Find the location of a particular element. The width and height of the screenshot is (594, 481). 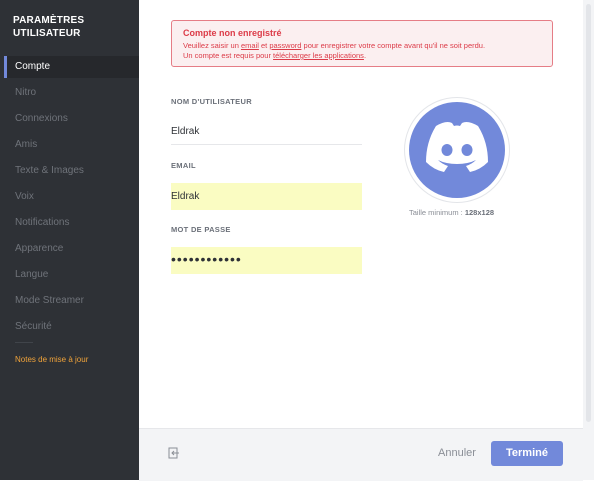

sidebar-item-securite: Sécurité is located at coordinates (71, 327).